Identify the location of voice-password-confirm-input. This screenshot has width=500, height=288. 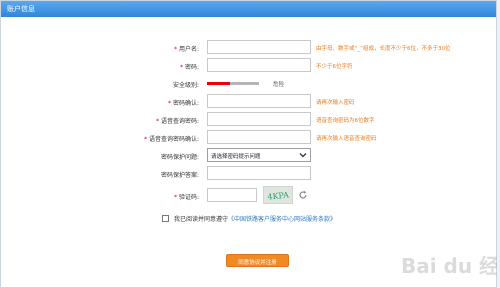
(259, 137).